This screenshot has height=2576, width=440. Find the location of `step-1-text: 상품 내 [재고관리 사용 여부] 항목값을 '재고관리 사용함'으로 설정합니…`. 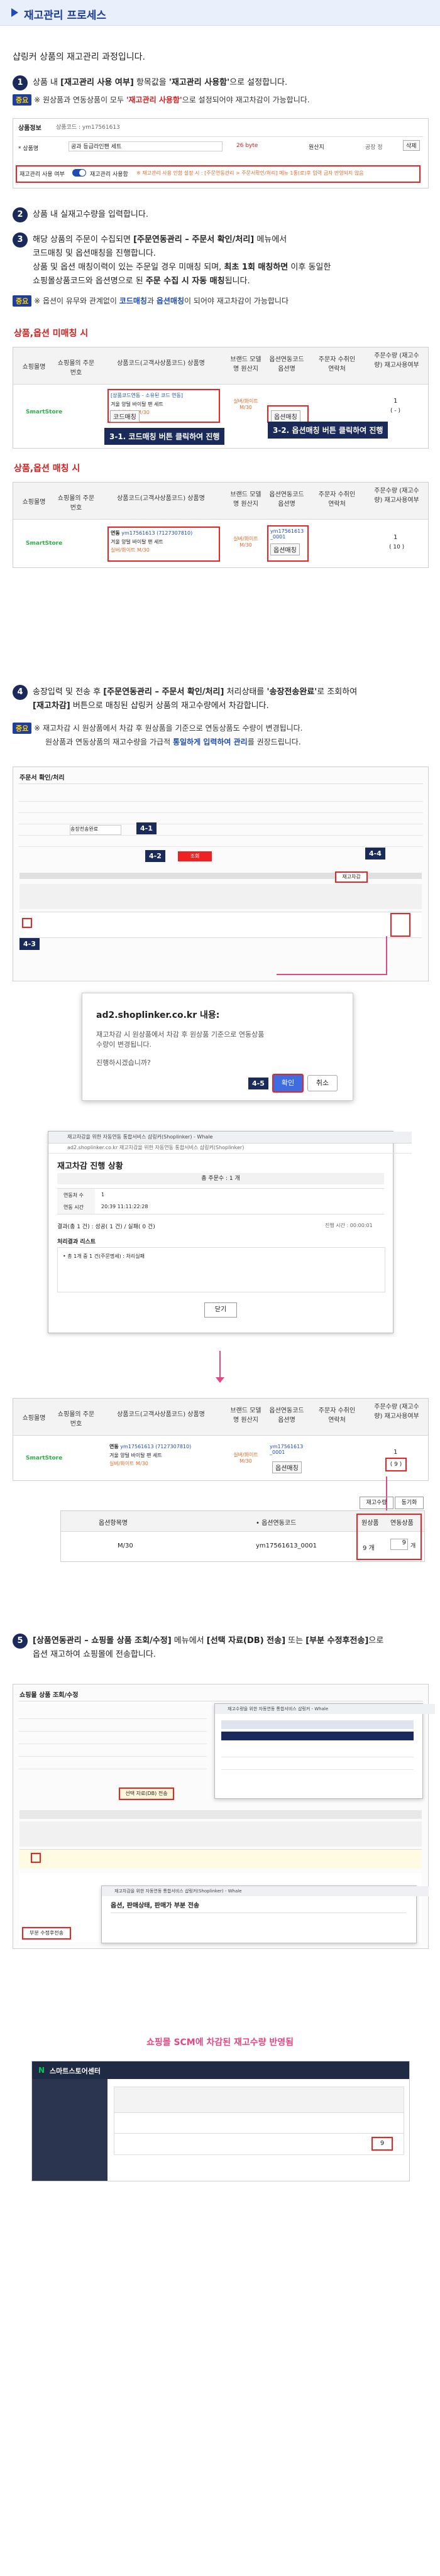

step-1-text: 상품 내 [재고관리 사용 여부] 항목값을 '재고관리 사용함'으로 설정합니… is located at coordinates (160, 83).